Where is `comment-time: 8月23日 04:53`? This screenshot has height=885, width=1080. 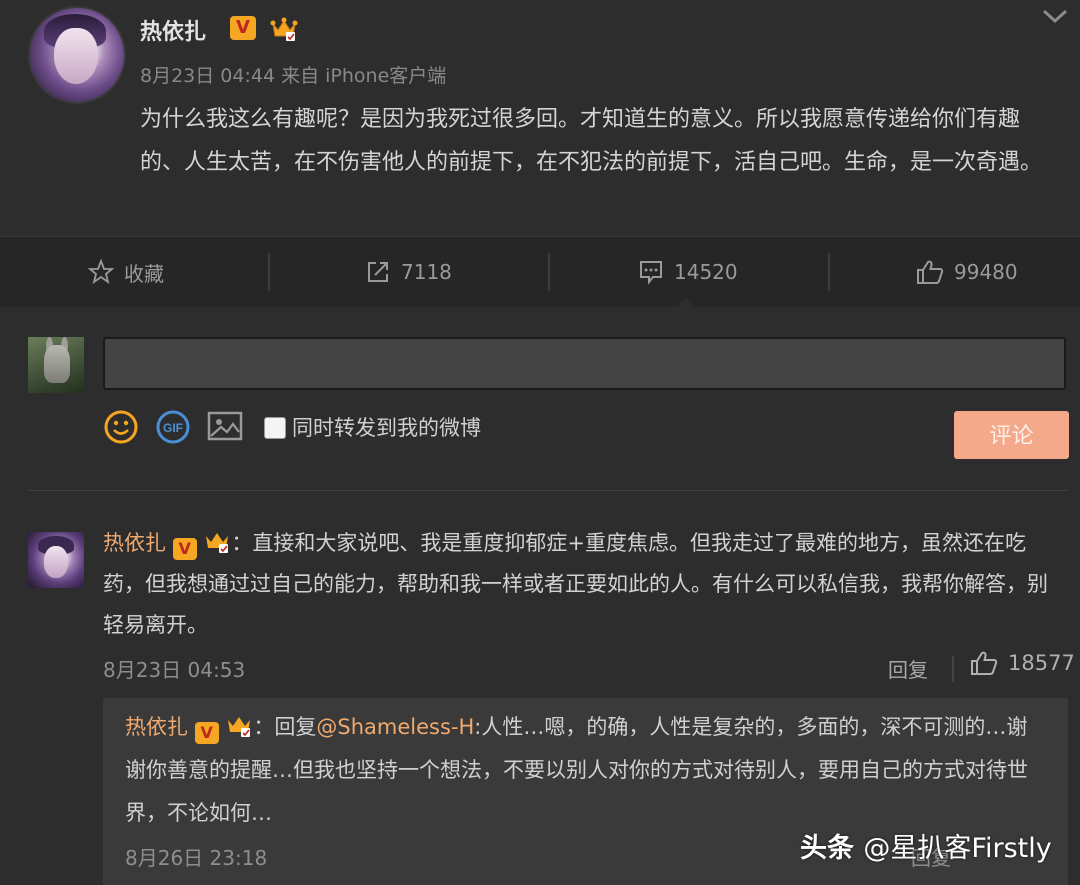
comment-time: 8月23日 04:53 is located at coordinates (174, 670).